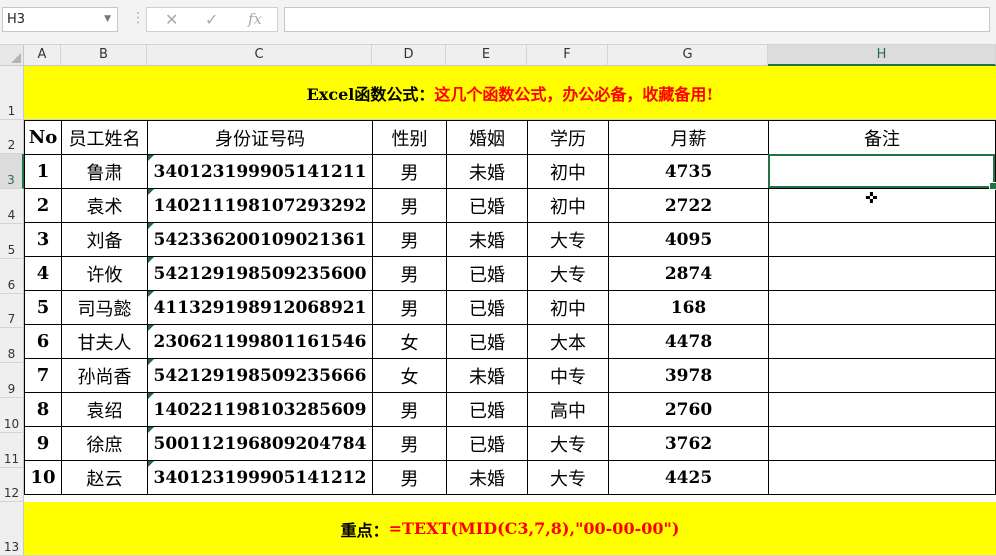  I want to click on header-no: No, so click(43, 137).